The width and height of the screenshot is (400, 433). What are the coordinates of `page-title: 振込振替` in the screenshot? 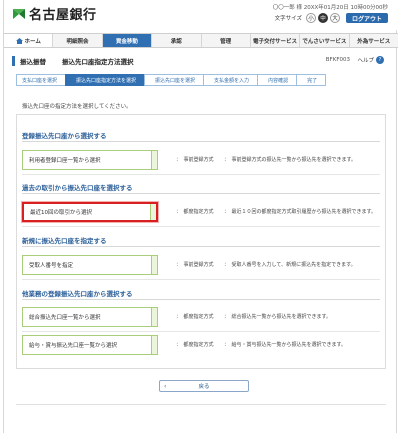 It's located at (33, 62).